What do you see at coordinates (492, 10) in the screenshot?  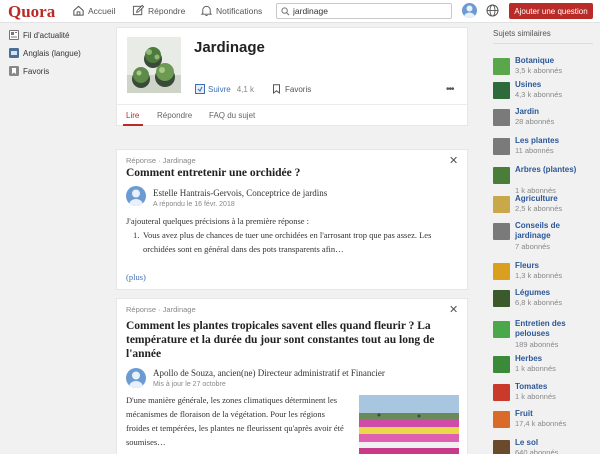 I see `globe-icon` at bounding box center [492, 10].